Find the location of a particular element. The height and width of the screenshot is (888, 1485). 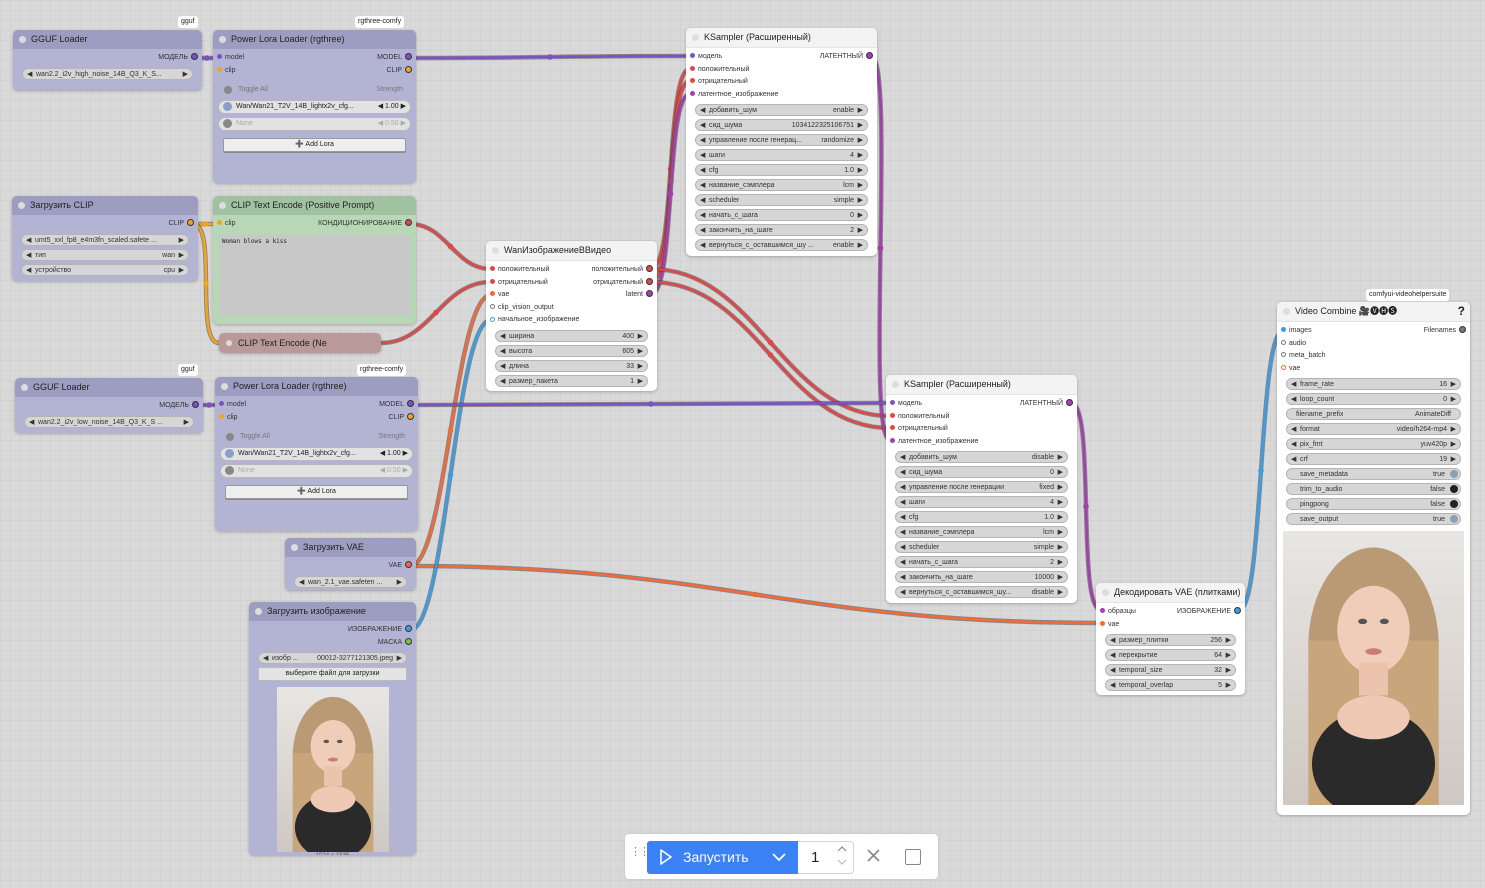

widget-format: ◀ ▶ format video/h264-mp4 is located at coordinates (1373, 429).